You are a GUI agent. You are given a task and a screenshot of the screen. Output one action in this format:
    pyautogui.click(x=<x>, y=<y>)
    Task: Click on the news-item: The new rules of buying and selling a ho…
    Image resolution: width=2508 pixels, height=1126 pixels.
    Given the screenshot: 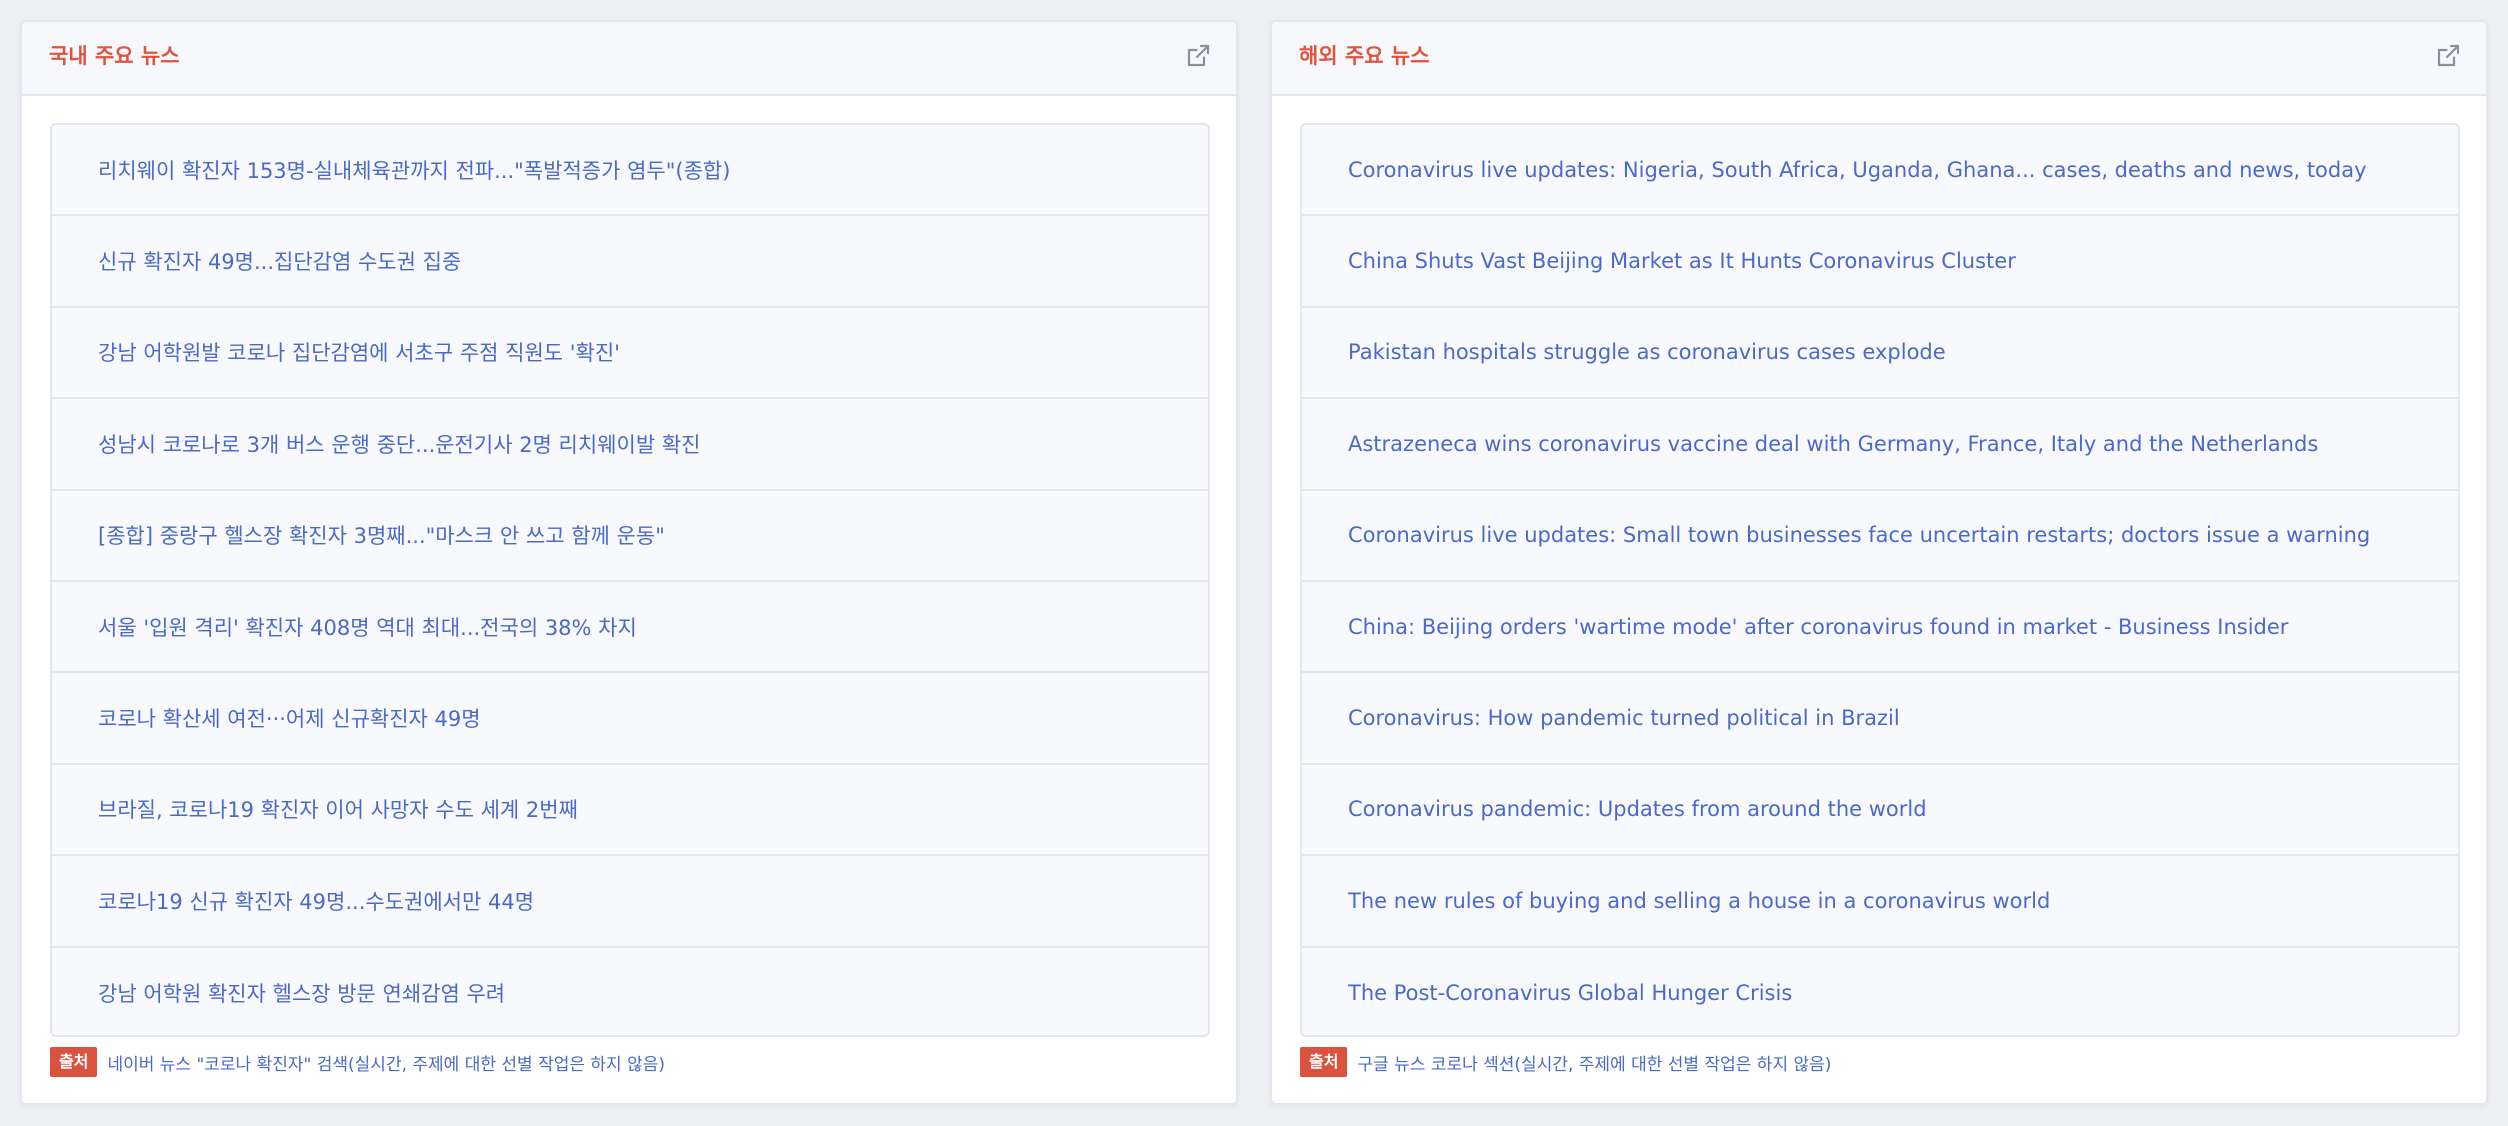 What is the action you would take?
    pyautogui.click(x=1880, y=902)
    